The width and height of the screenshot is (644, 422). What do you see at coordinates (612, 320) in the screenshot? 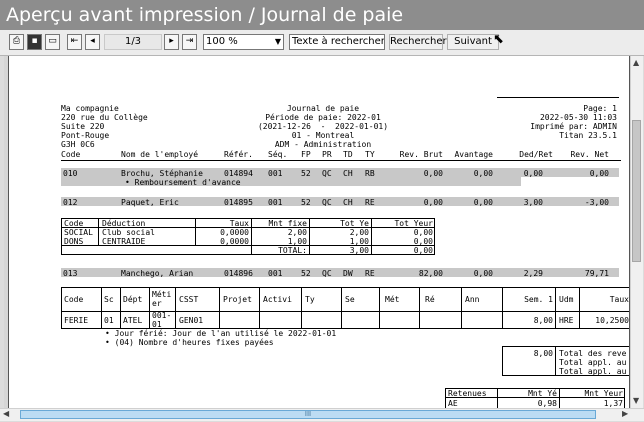
I see `detail-taux: 10,2500` at bounding box center [612, 320].